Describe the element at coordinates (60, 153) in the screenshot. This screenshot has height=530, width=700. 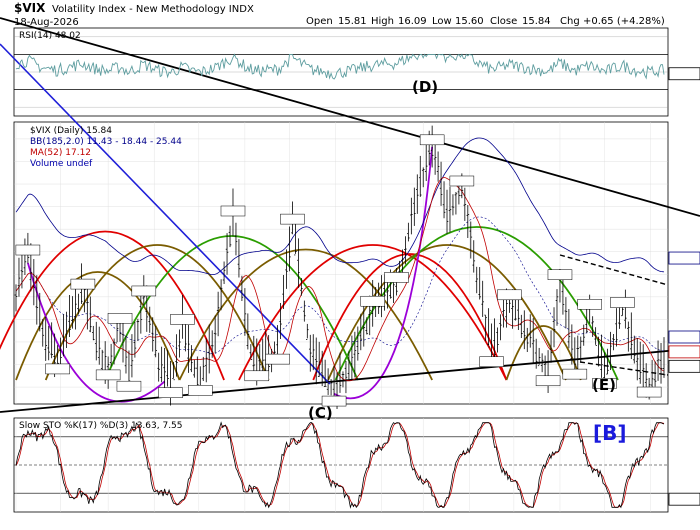
I see `price-legend-2: MA(52) 17.12` at that location.